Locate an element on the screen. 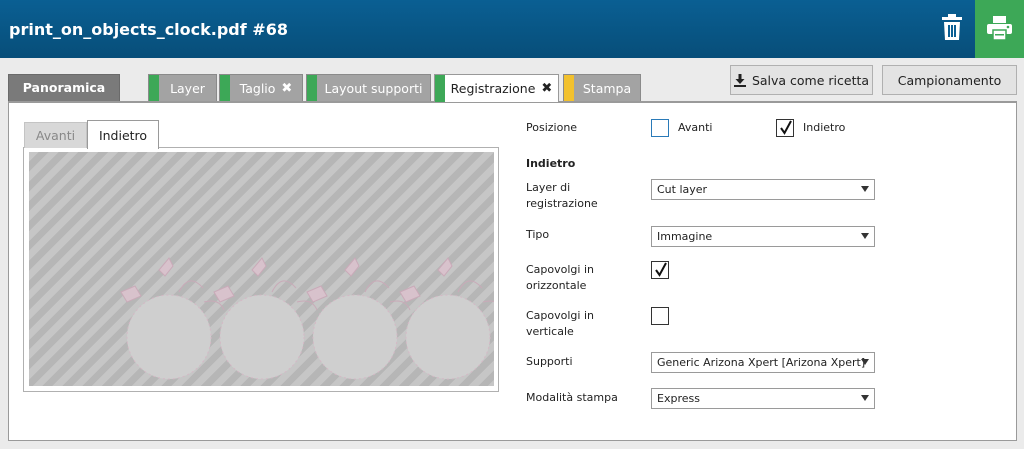 This screenshot has height=449, width=1024. flip-horizontal-checkbox is located at coordinates (660, 270).